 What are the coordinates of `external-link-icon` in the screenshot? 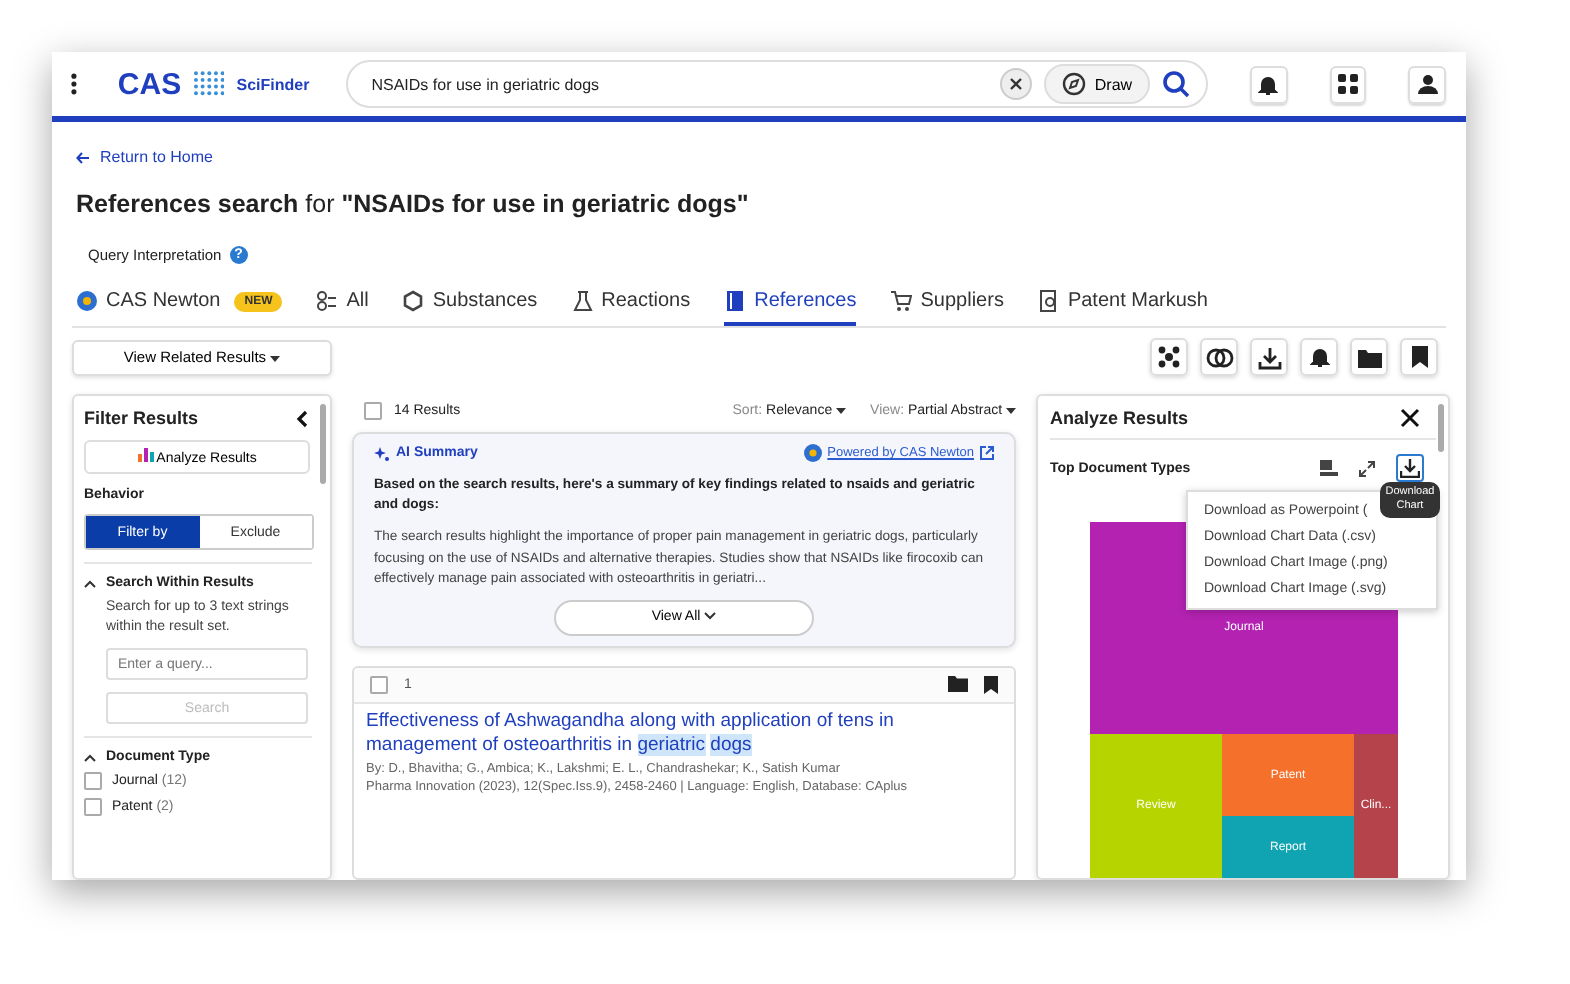 It's located at (987, 453).